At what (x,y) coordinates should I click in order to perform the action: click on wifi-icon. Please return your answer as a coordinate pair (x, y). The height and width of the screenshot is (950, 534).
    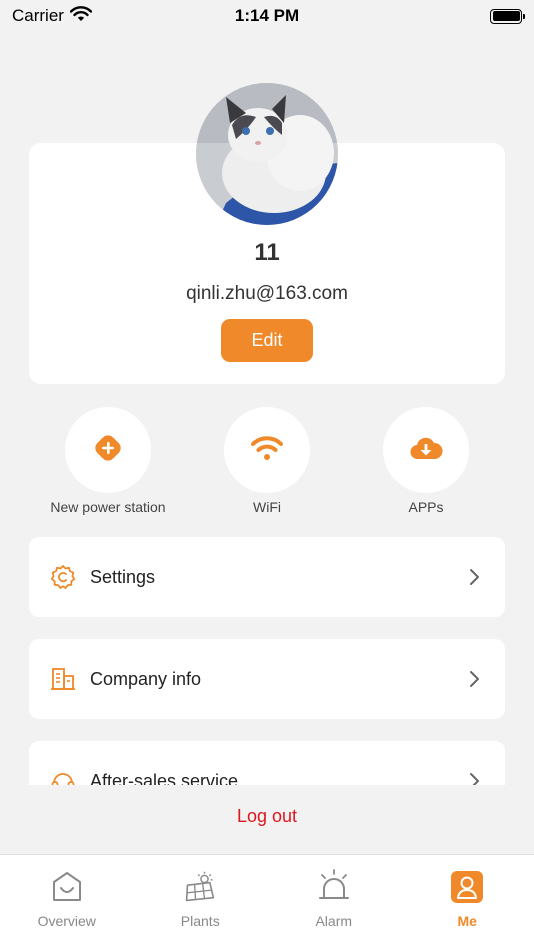
    Looking at the image, I should click on (267, 450).